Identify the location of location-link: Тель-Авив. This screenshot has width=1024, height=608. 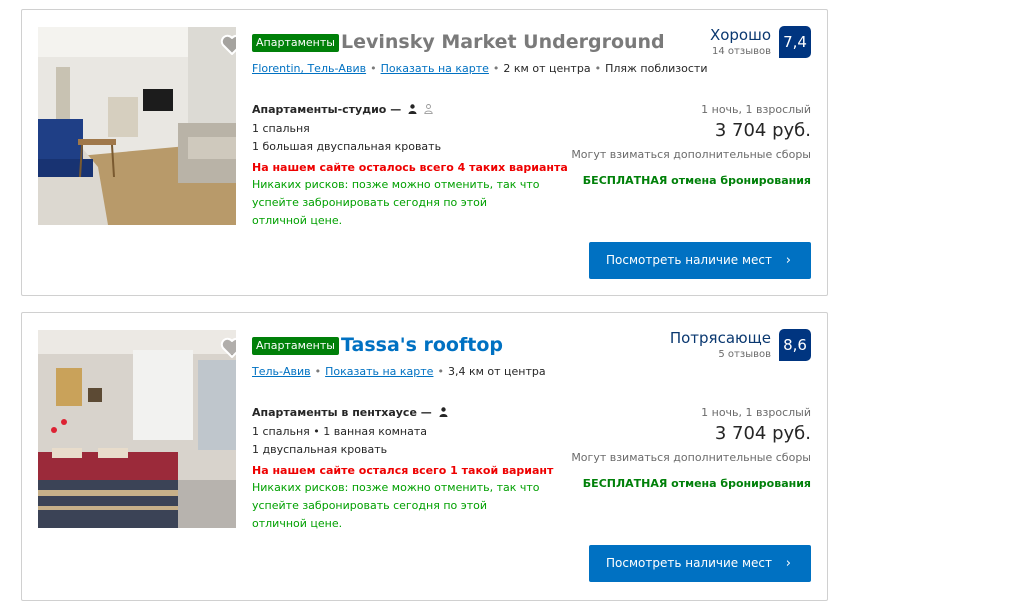
(281, 371).